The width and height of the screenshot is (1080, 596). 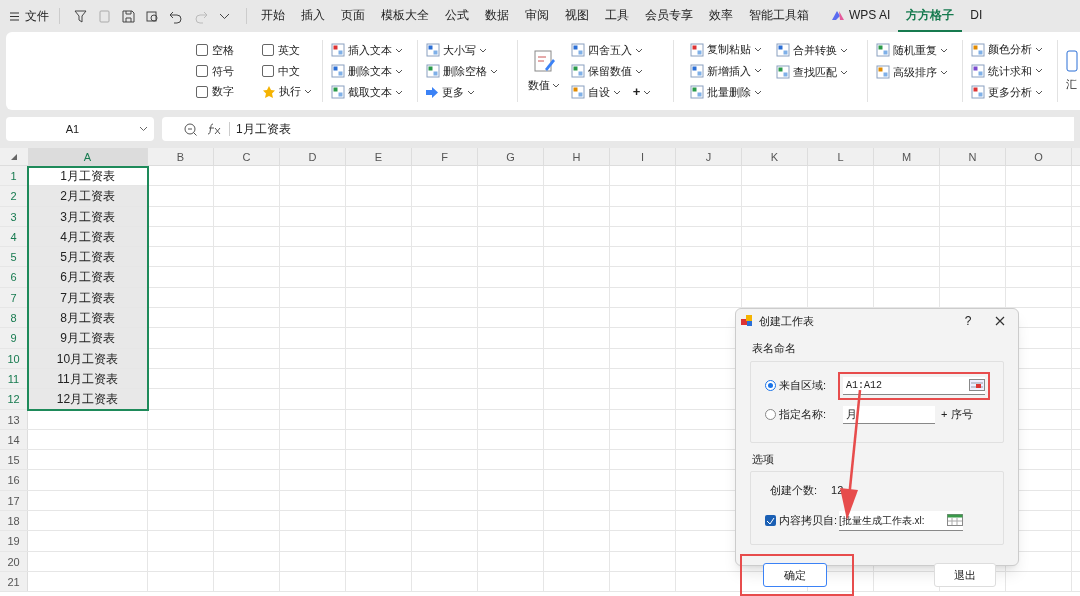 I want to click on menu-tab: DI, so click(x=976, y=16).